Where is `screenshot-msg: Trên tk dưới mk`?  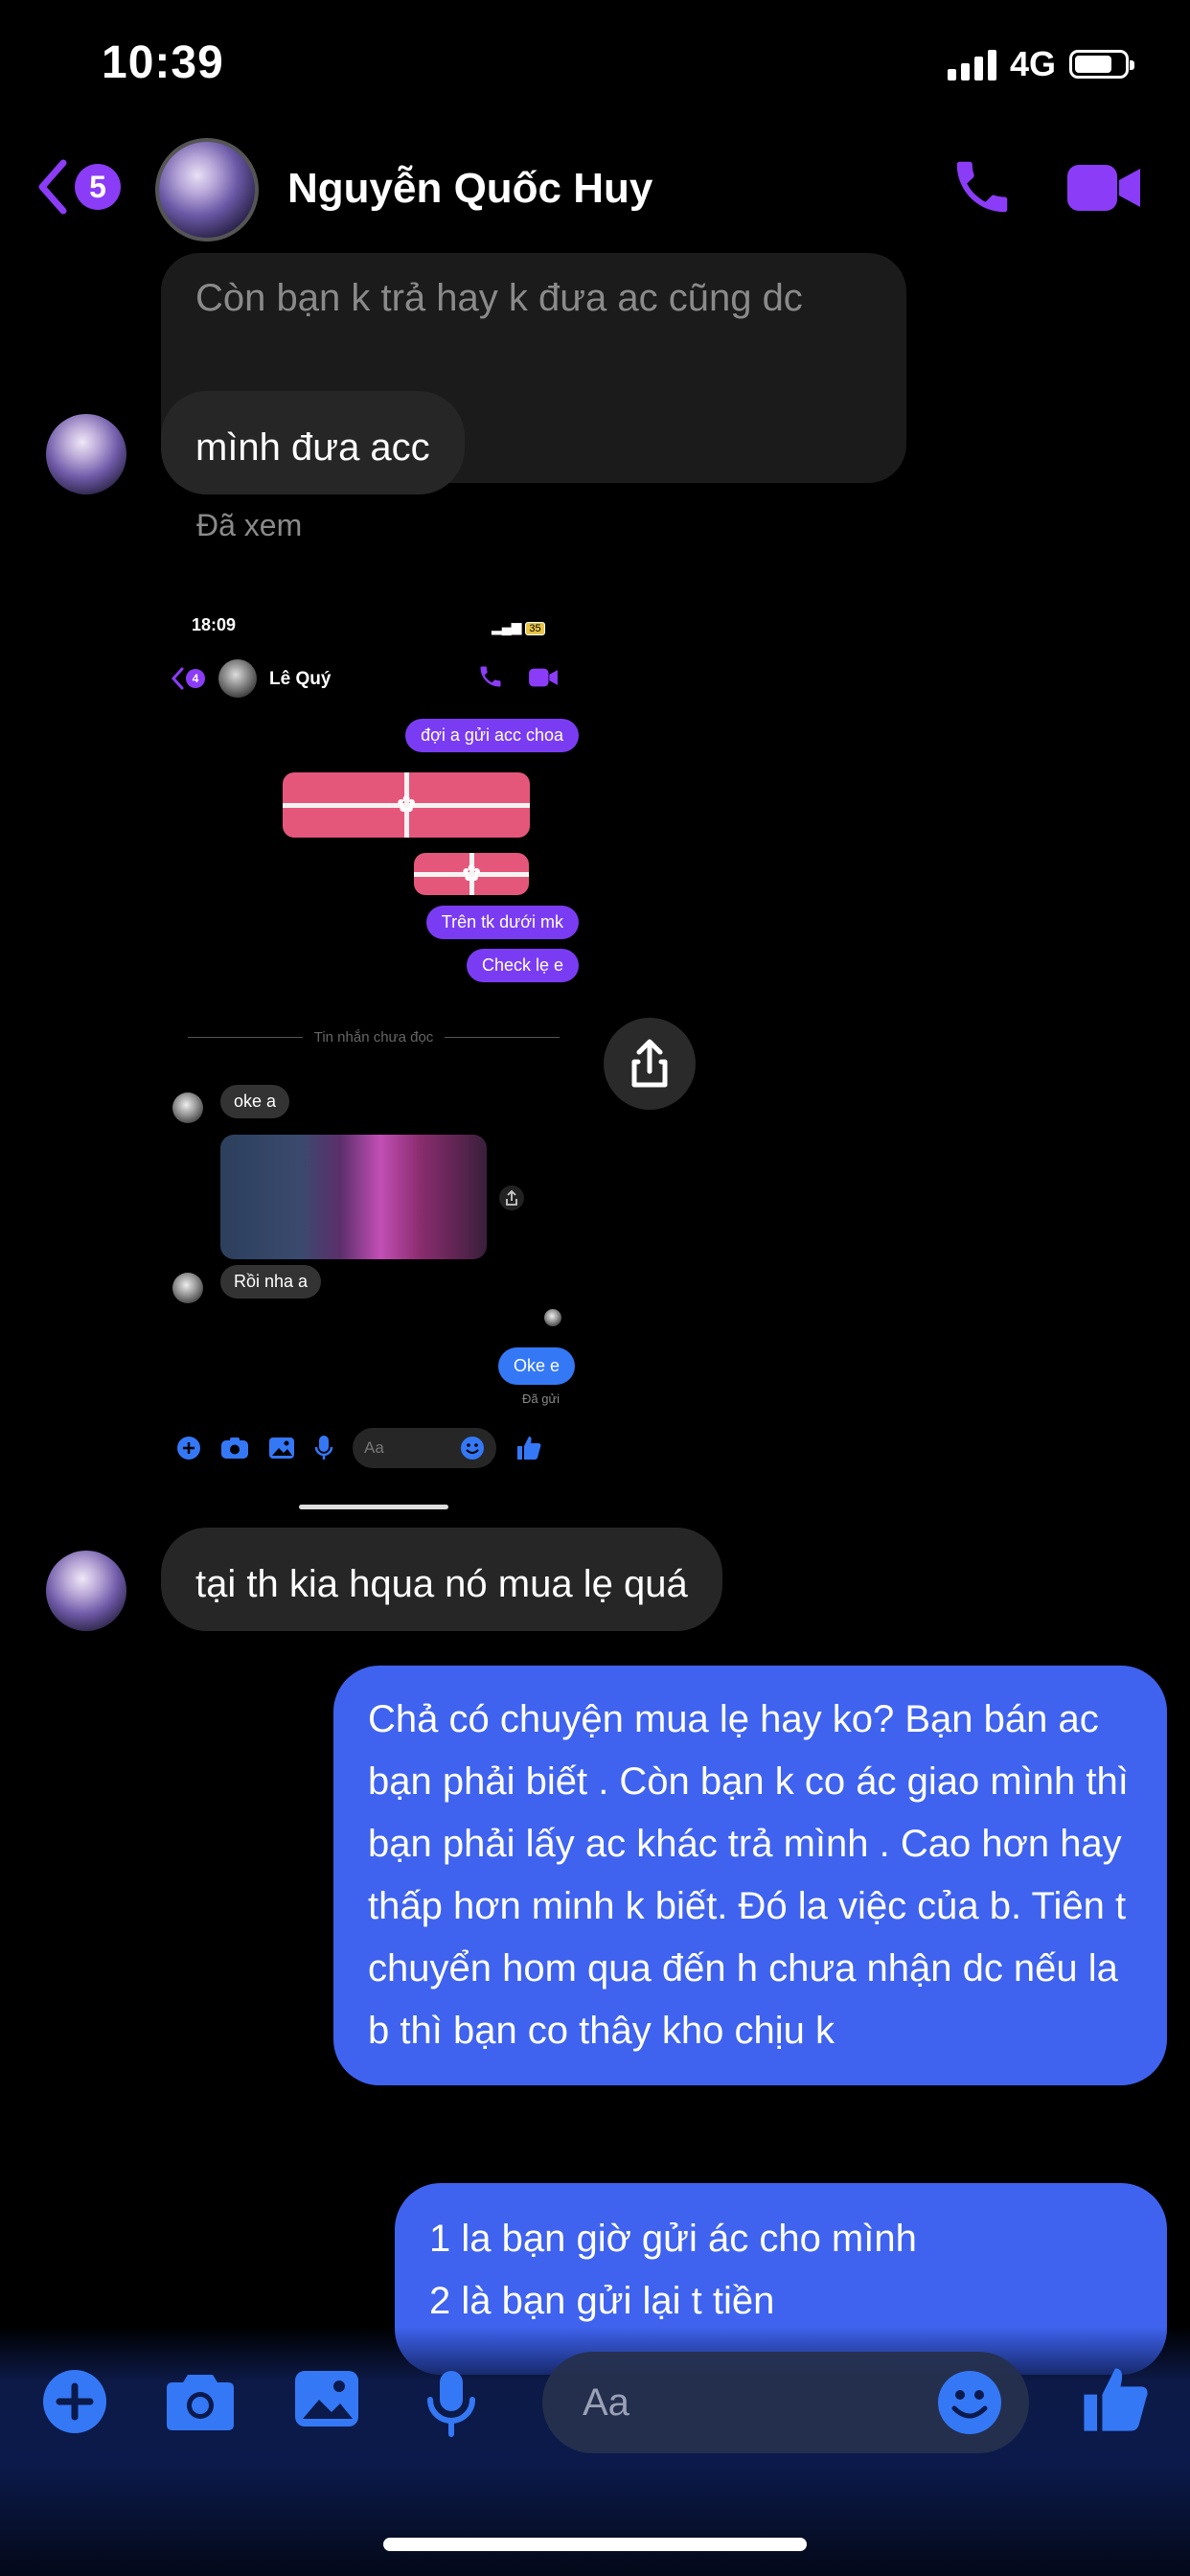 screenshot-msg: Trên tk dưới mk is located at coordinates (502, 922).